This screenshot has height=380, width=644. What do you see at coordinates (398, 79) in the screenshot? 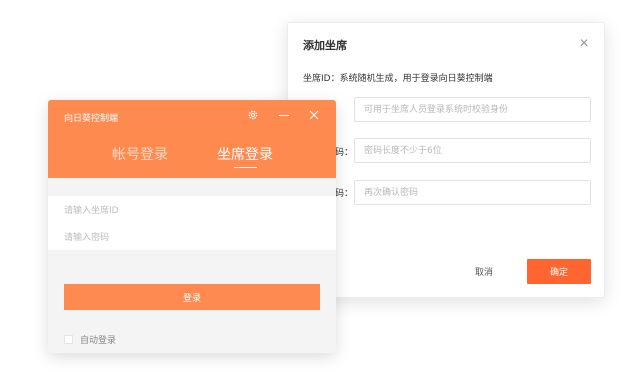
I see `seat-id-description: 坐席ID：系统随机生成，用于登录向日葵控制端` at bounding box center [398, 79].